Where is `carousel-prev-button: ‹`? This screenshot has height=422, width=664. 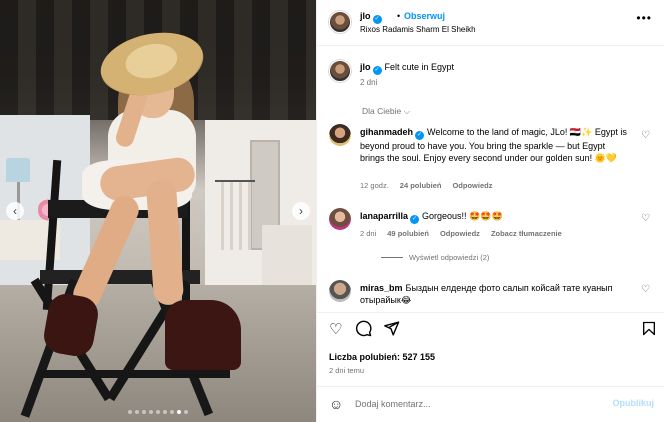 carousel-prev-button: ‹ is located at coordinates (15, 211).